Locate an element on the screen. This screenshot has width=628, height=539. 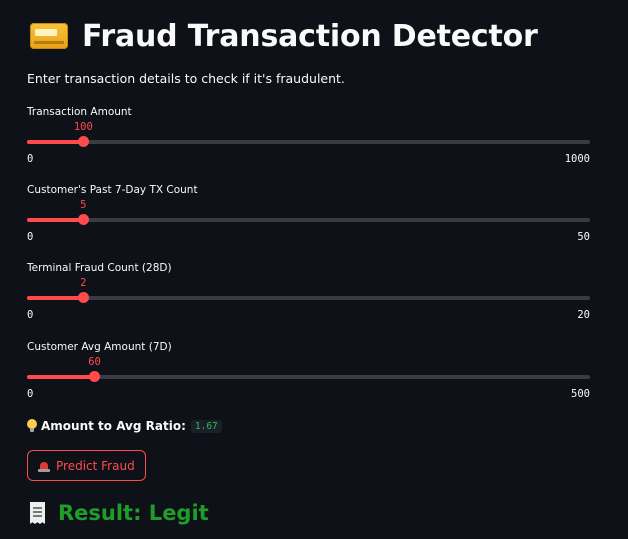
slider-terminal-fraud-count: Terminal Fraud Count (28D) 2 0 20 is located at coordinates (308, 292).